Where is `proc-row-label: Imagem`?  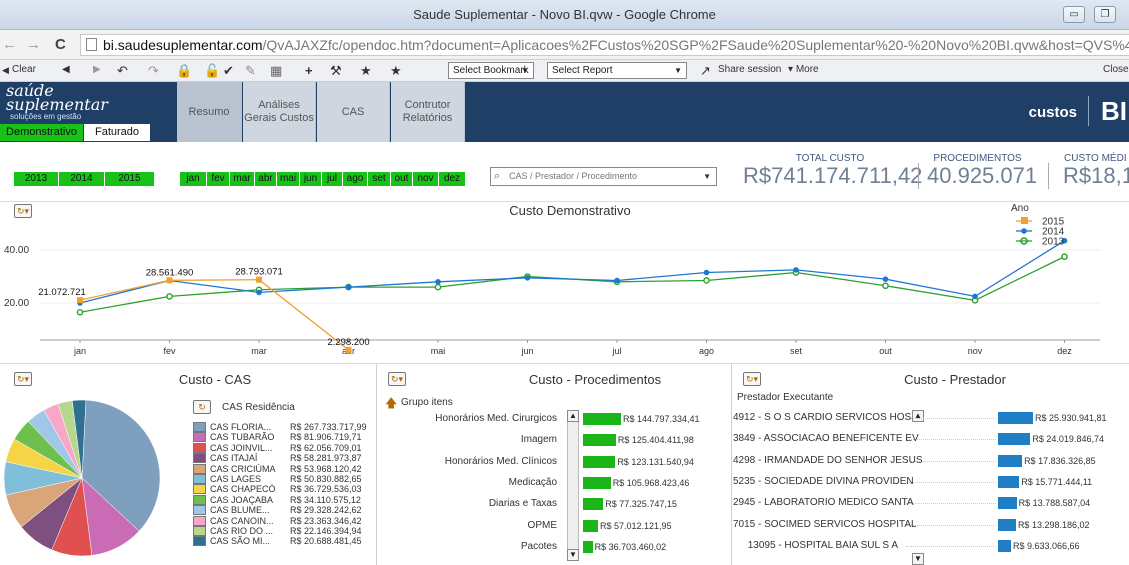 proc-row-label: Imagem is located at coordinates (538, 440).